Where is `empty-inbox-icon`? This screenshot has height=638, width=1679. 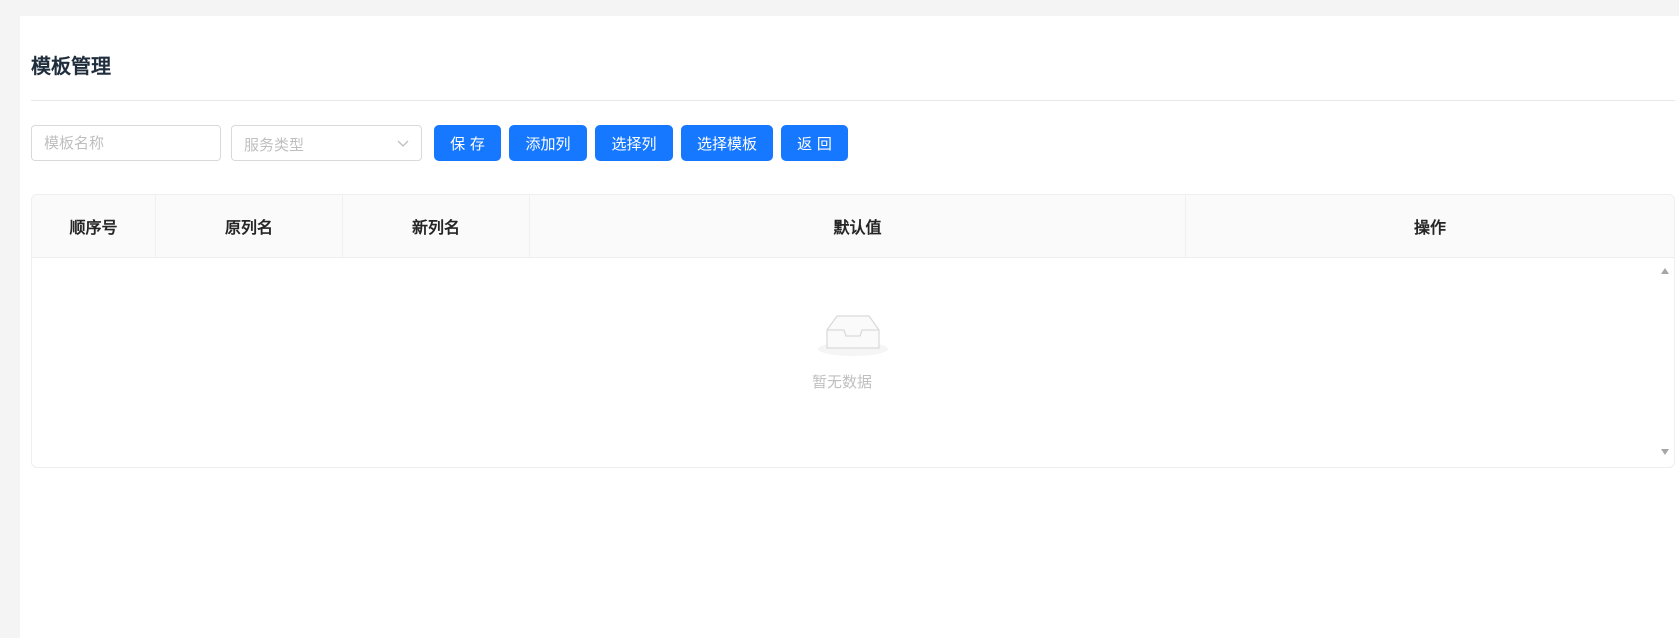
empty-inbox-icon is located at coordinates (853, 335).